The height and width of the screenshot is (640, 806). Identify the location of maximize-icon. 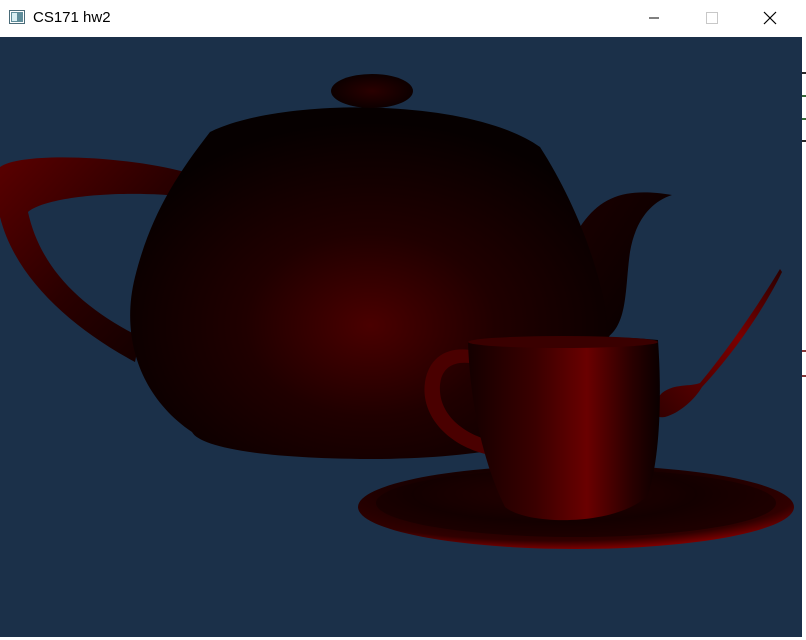
(712, 18).